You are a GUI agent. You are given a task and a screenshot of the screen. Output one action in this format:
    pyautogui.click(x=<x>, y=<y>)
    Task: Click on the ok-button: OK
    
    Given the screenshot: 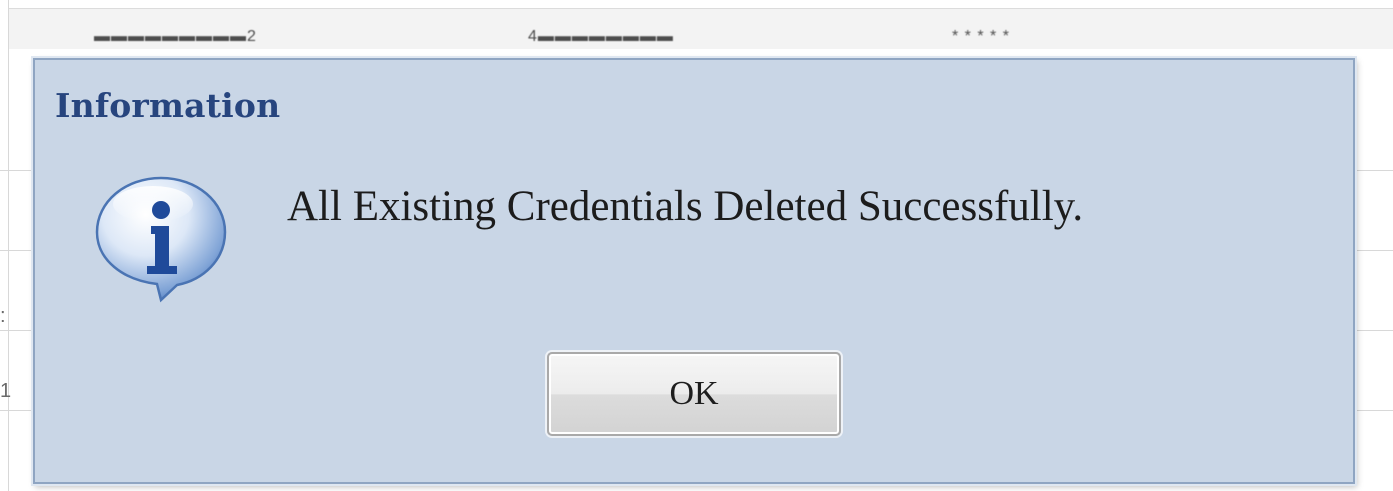 What is the action you would take?
    pyautogui.click(x=694, y=394)
    